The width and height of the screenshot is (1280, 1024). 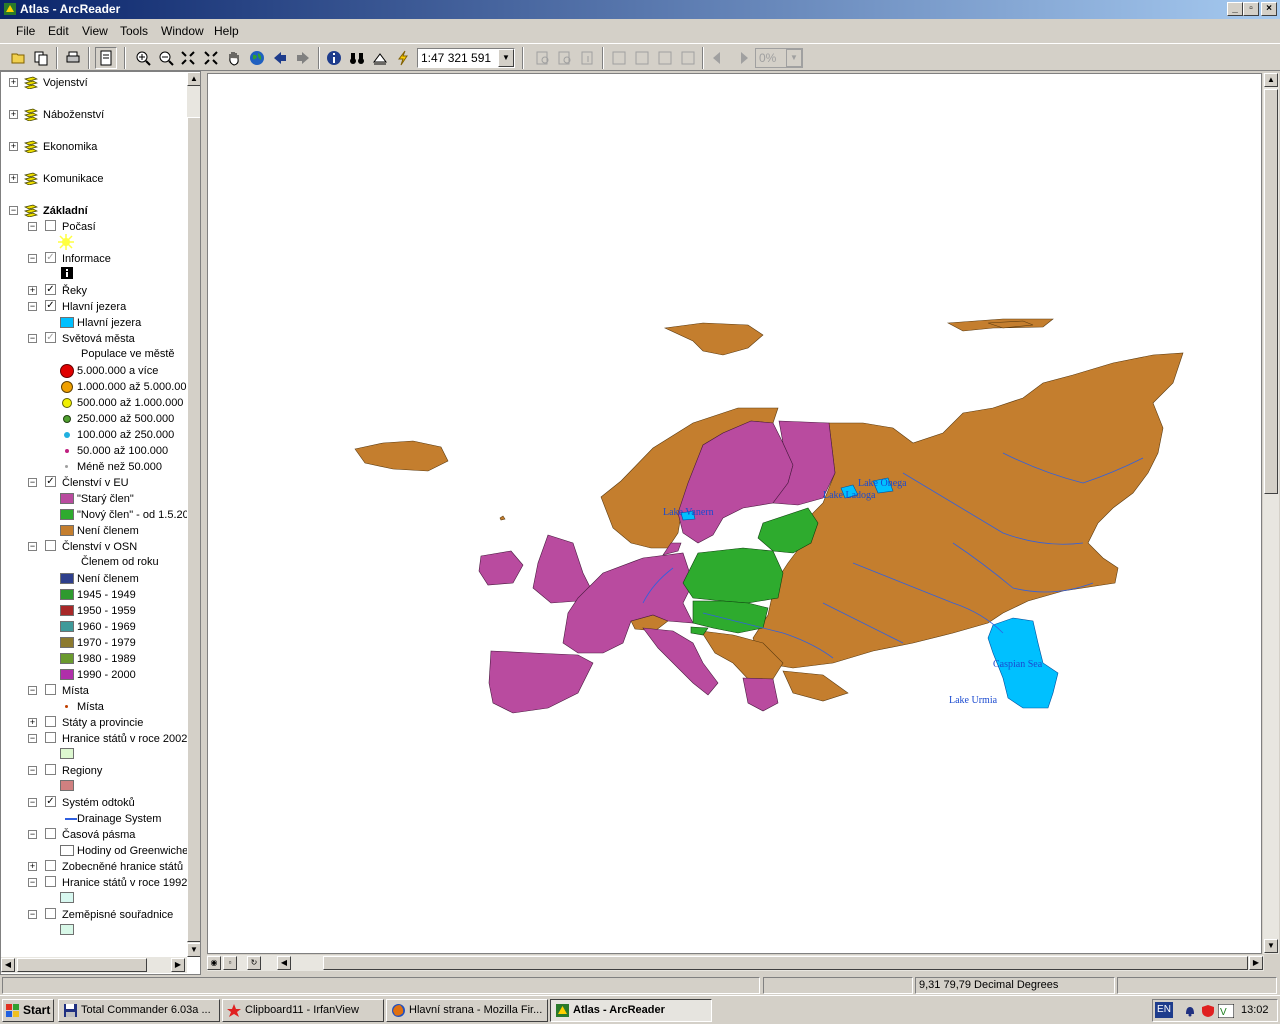 I want to click on forward-extent-button, so click(x=303, y=58).